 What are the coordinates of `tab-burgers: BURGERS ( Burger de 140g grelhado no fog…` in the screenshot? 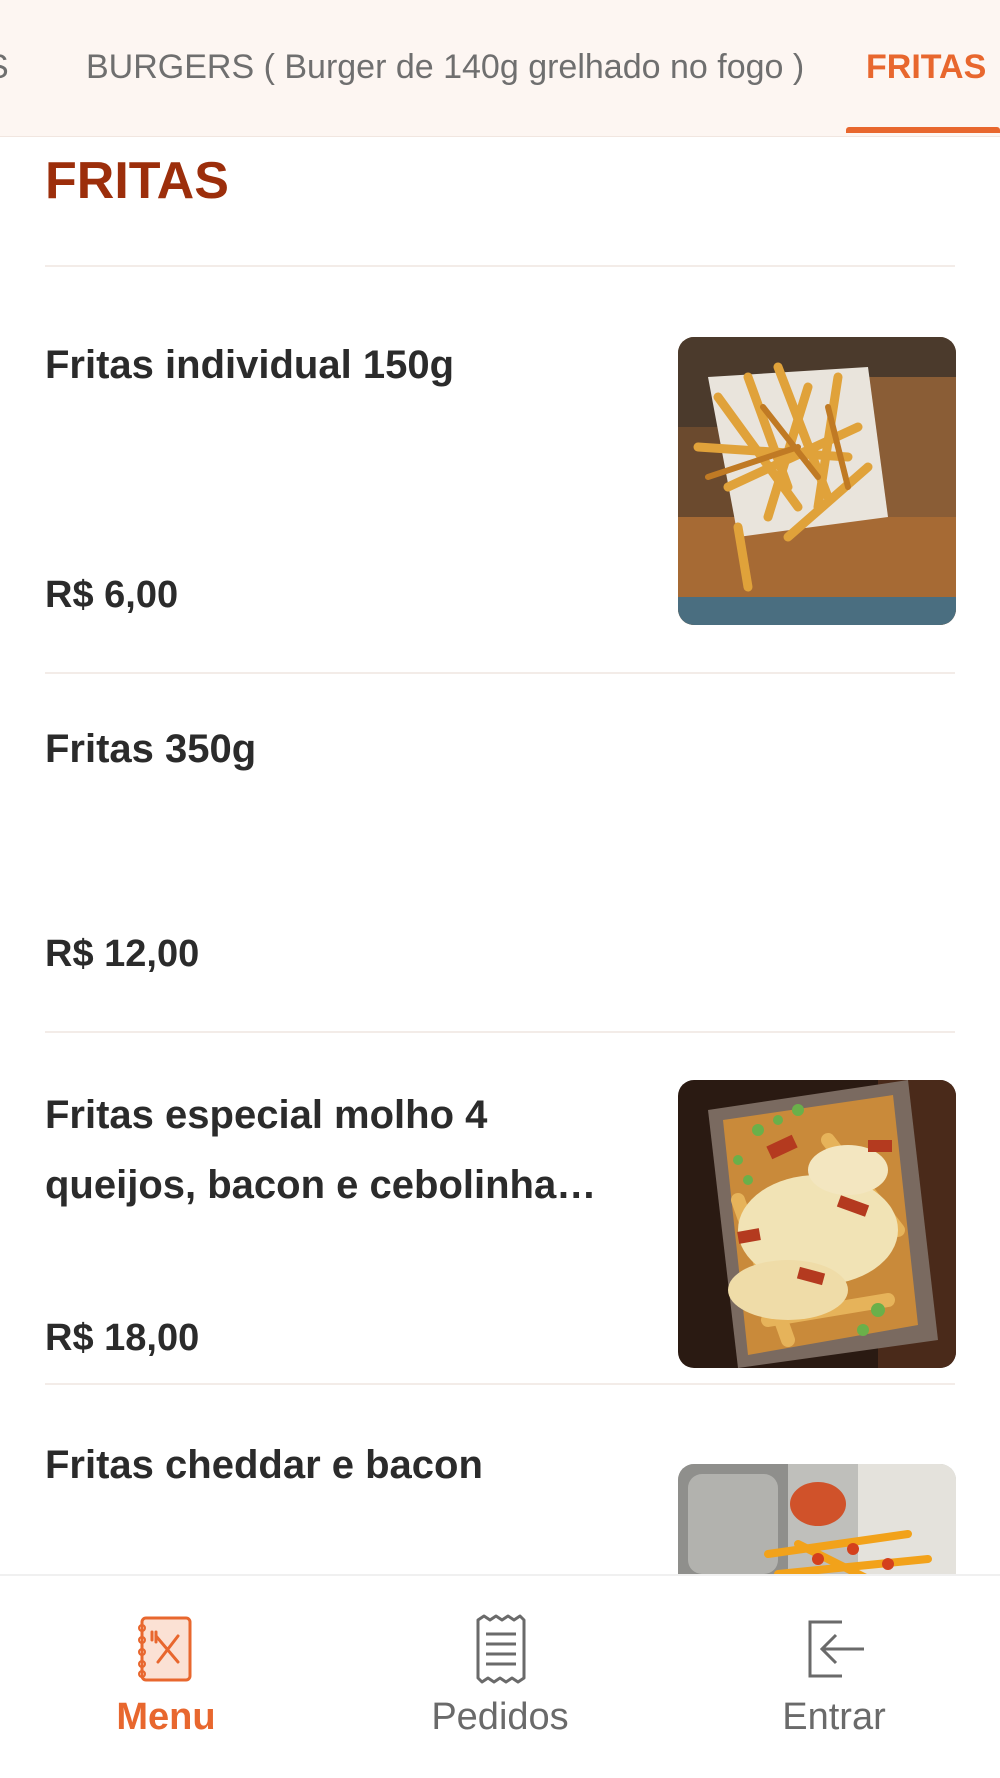 It's located at (445, 67).